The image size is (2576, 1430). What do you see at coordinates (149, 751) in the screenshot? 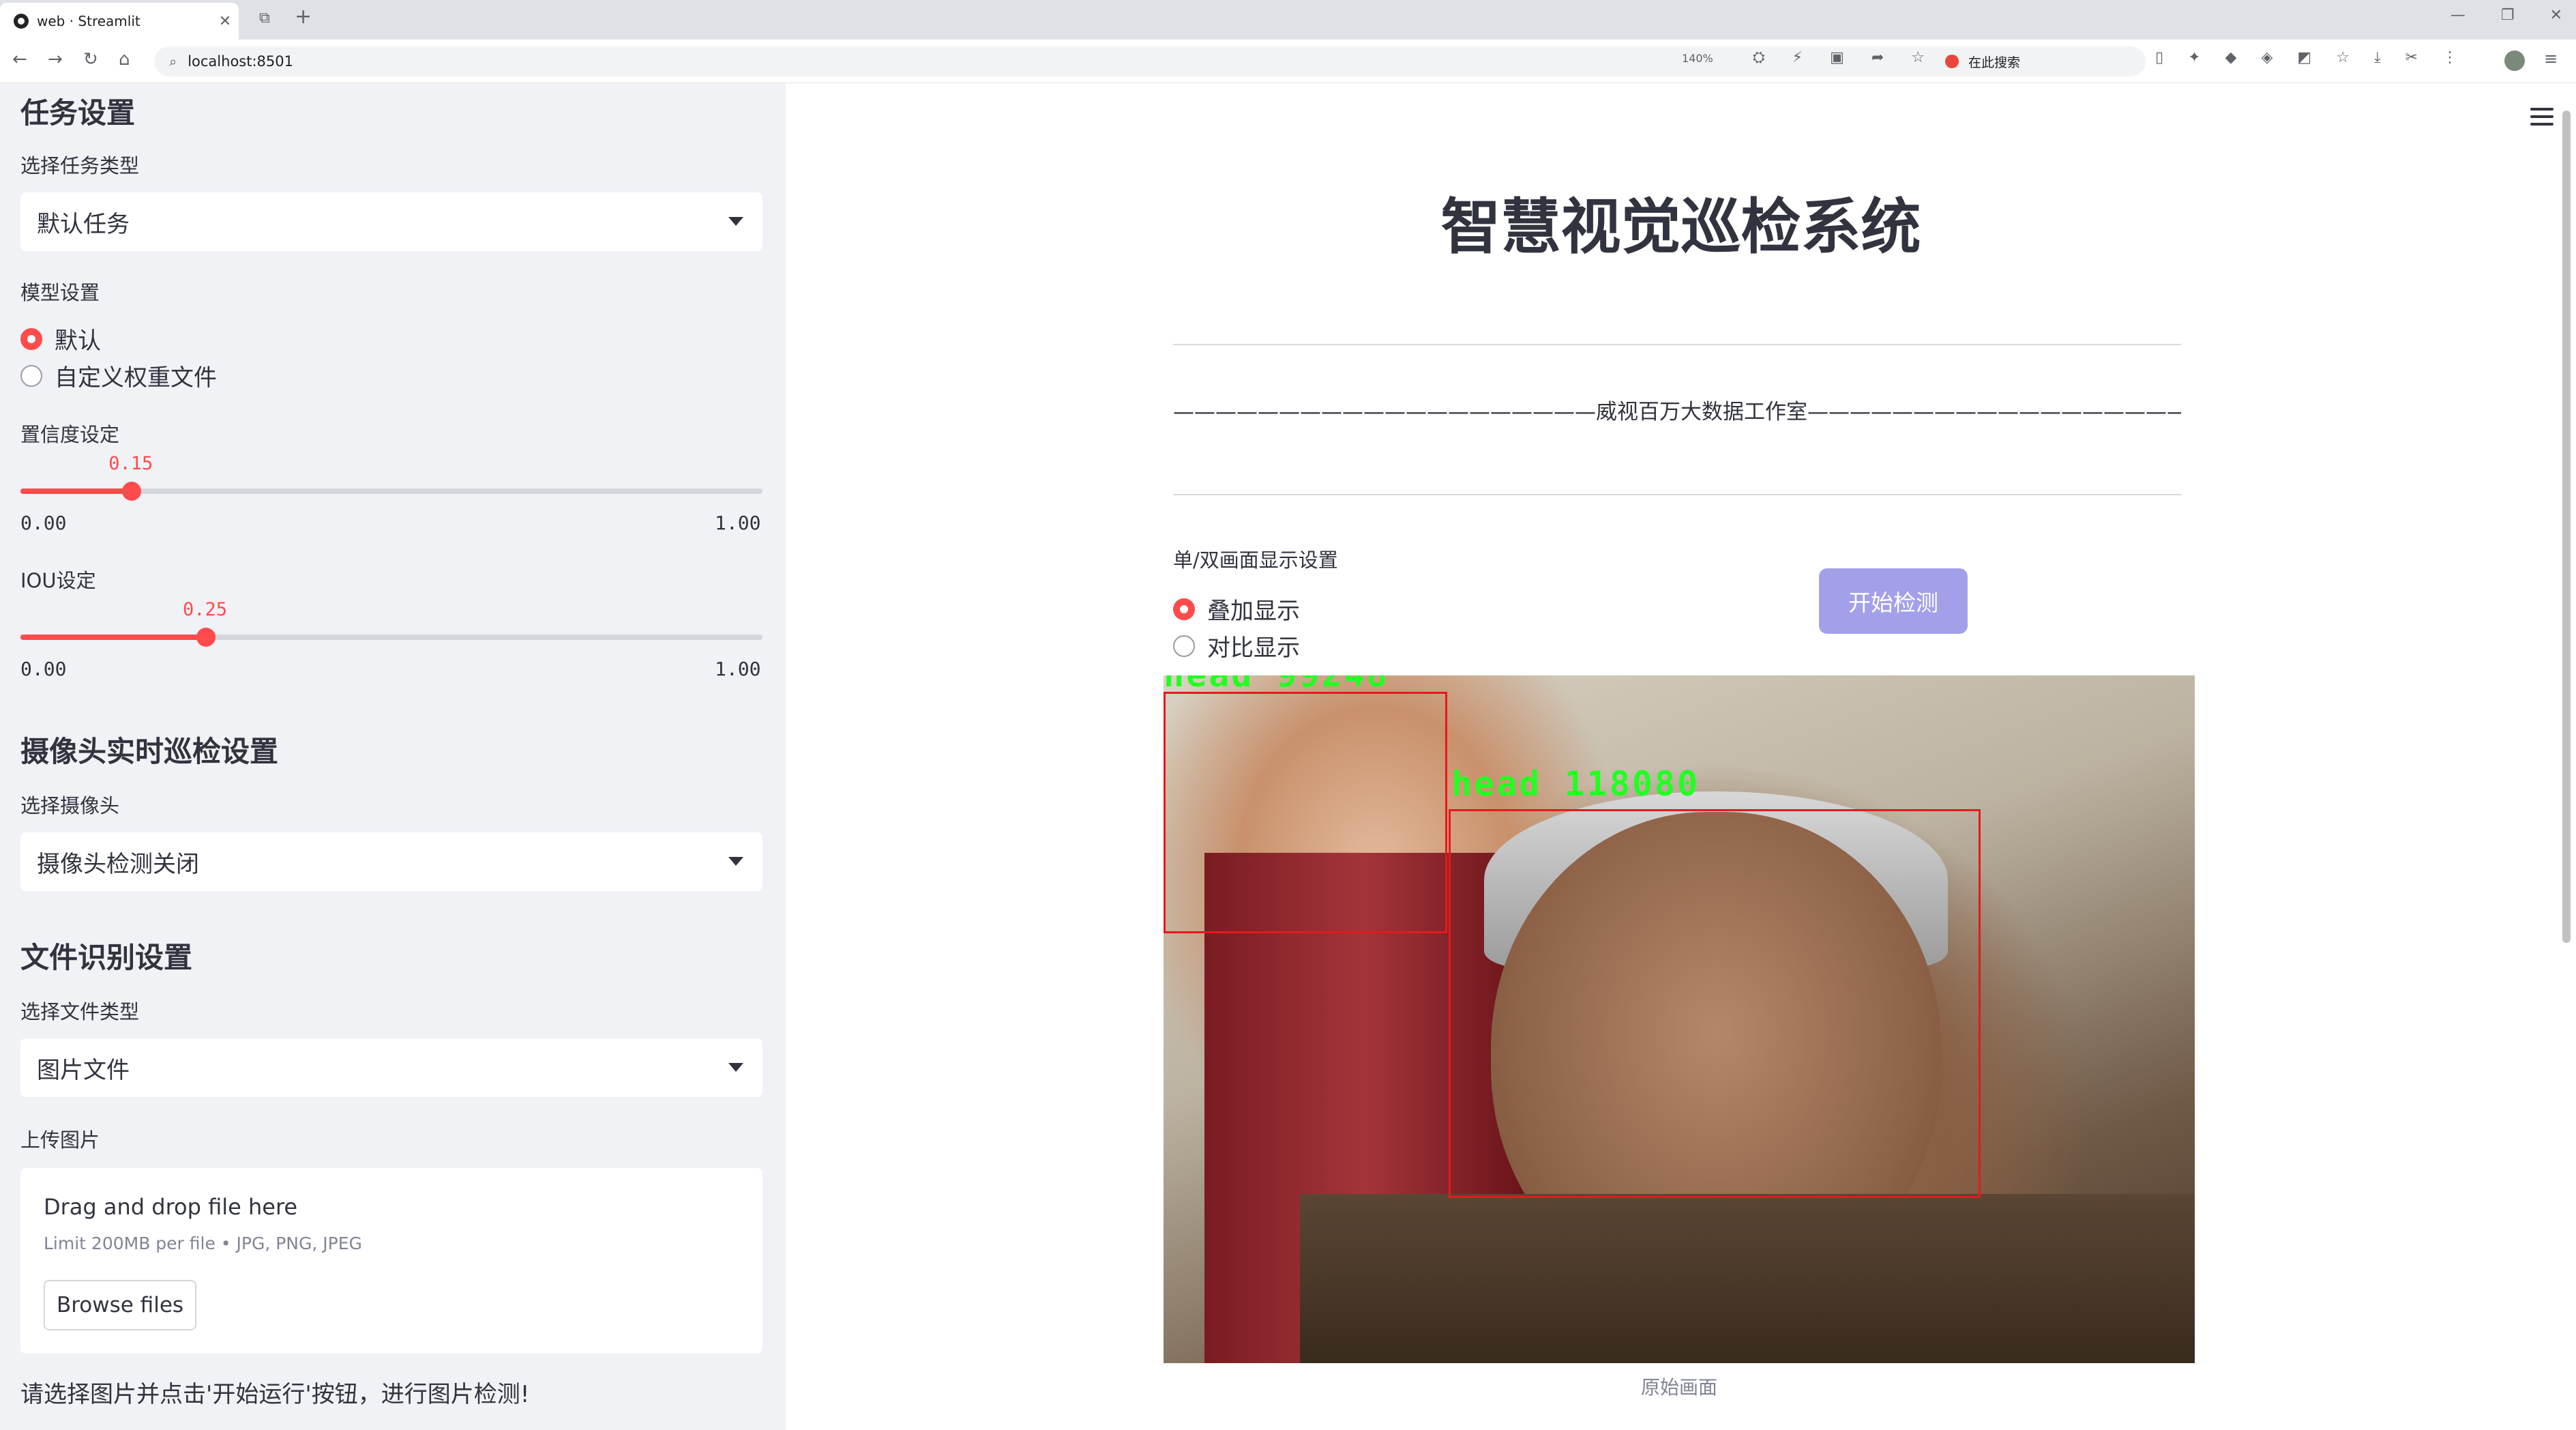
I see `camera-heading: 摄像头实时巡检设置` at bounding box center [149, 751].